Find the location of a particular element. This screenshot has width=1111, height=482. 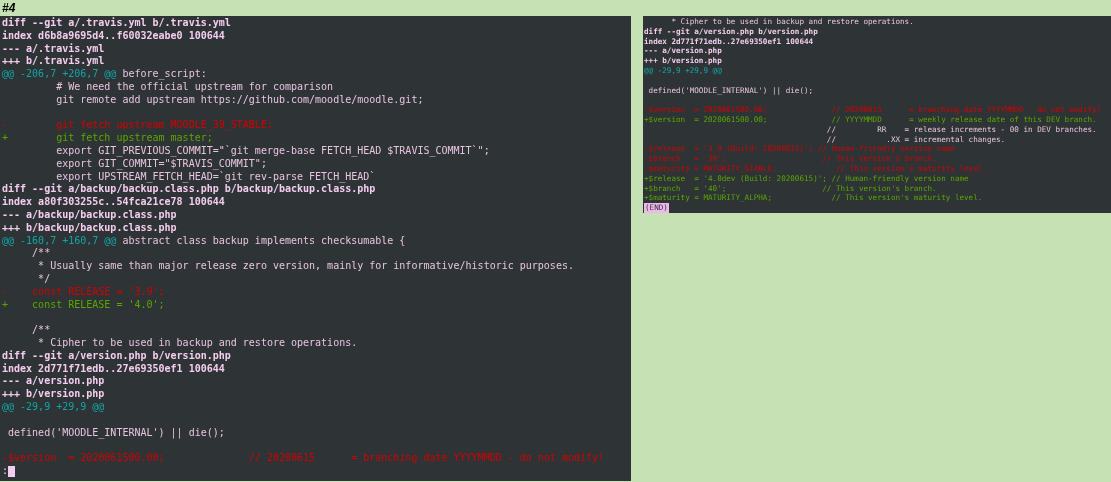

added-line: + const RELEASE = '4.0'; is located at coordinates (83, 304).